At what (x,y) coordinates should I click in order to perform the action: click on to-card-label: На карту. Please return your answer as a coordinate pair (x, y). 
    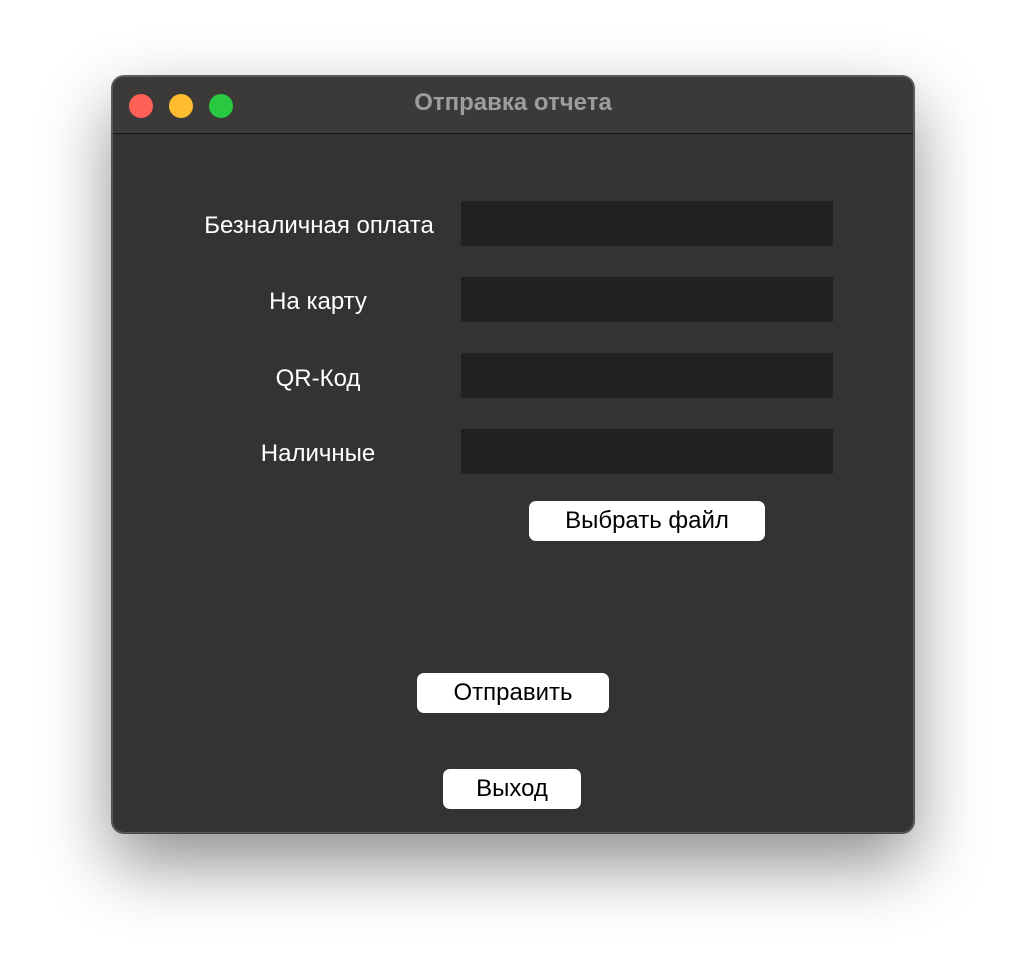
    Looking at the image, I should click on (318, 301).